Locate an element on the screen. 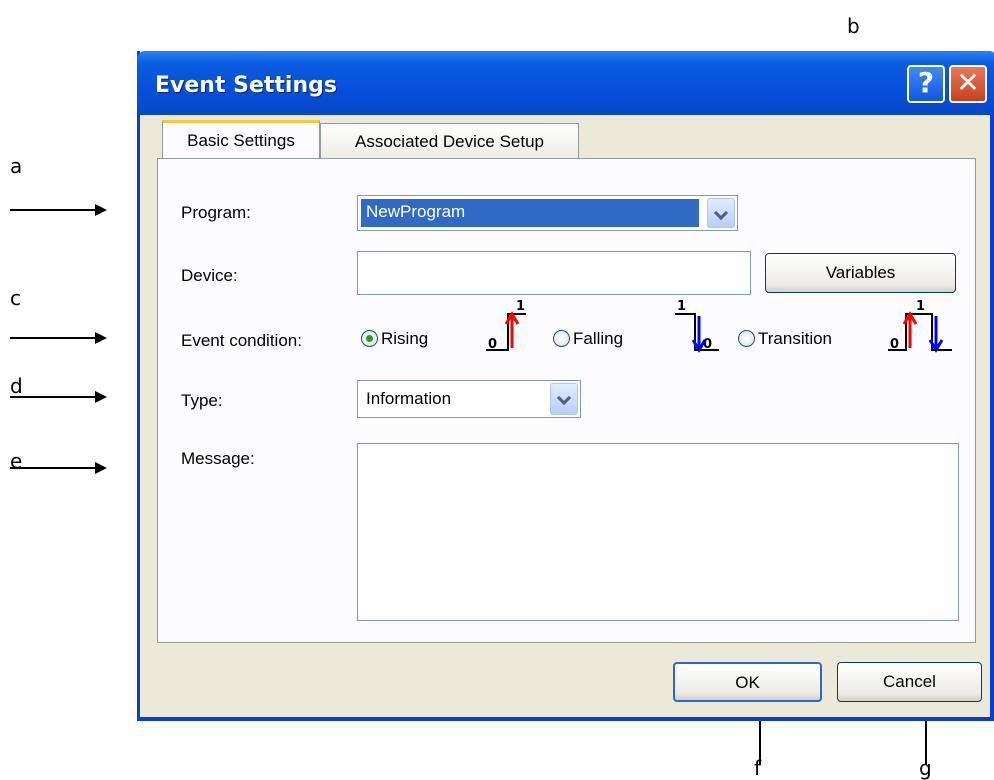 The image size is (994, 780). help-button: ? is located at coordinates (926, 84).